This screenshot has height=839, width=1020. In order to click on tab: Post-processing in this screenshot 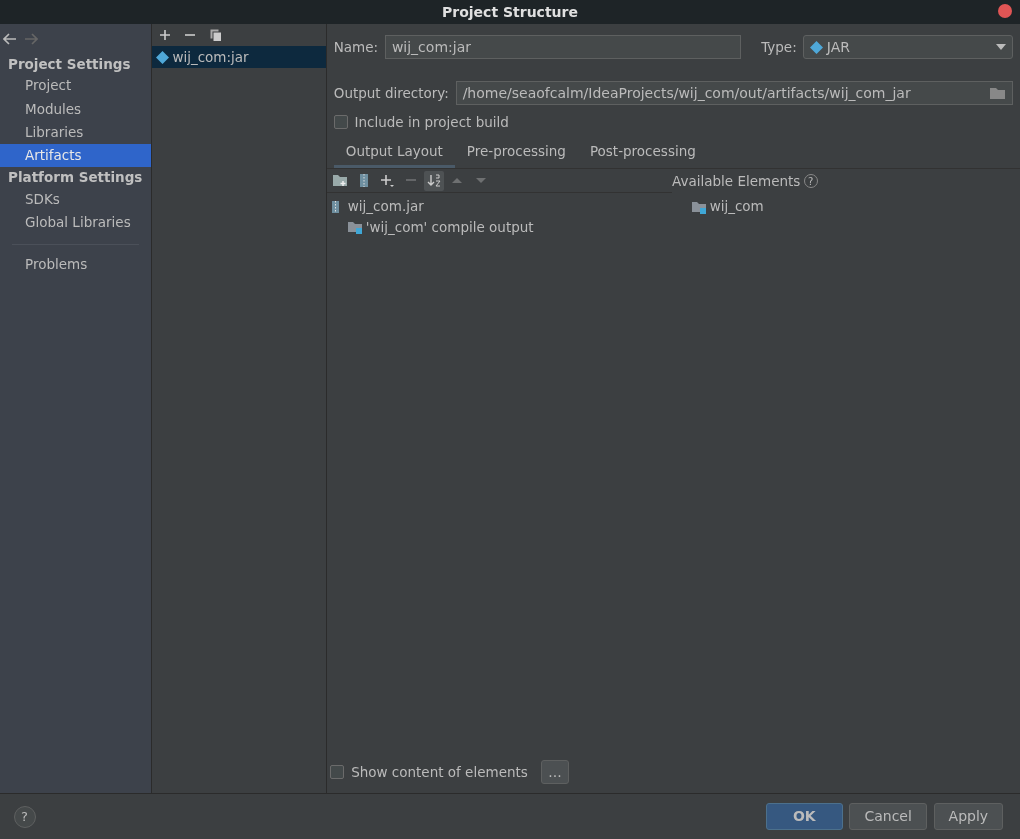, I will do `click(642, 152)`.